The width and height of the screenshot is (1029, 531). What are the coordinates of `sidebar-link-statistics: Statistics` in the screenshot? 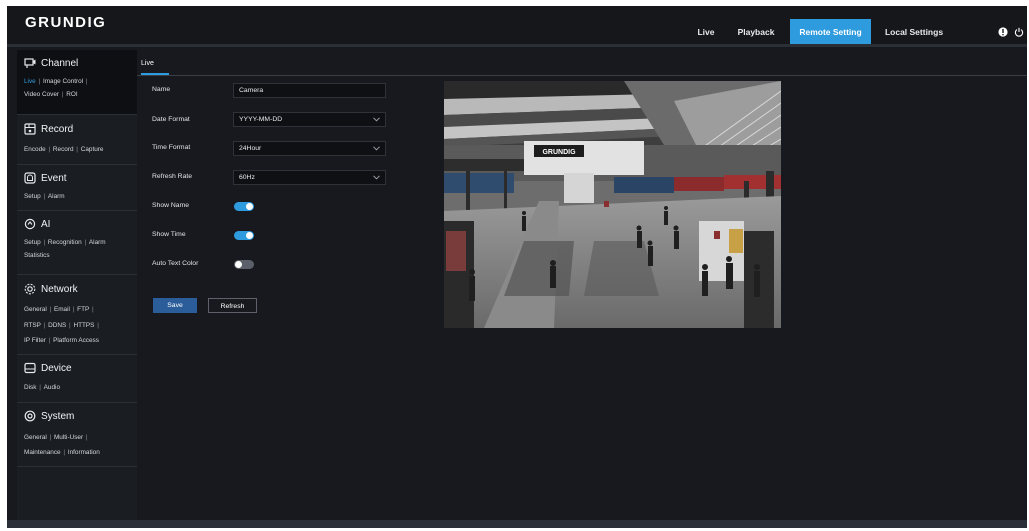 It's located at (37, 255).